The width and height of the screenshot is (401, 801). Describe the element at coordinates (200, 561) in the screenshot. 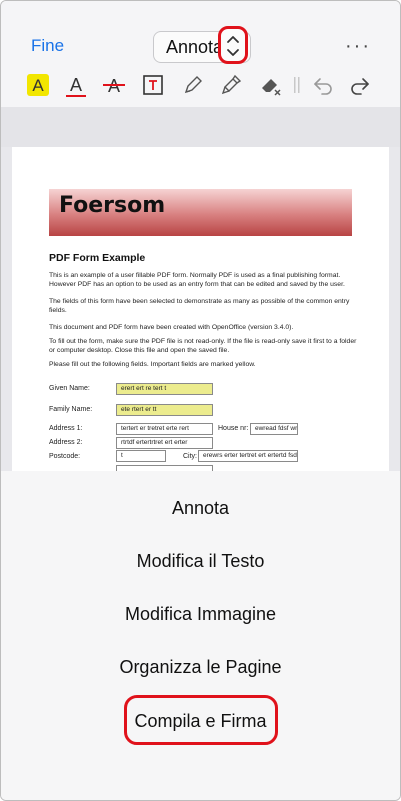

I see `menu-item-modifica-testo: Modifica il Testo` at that location.